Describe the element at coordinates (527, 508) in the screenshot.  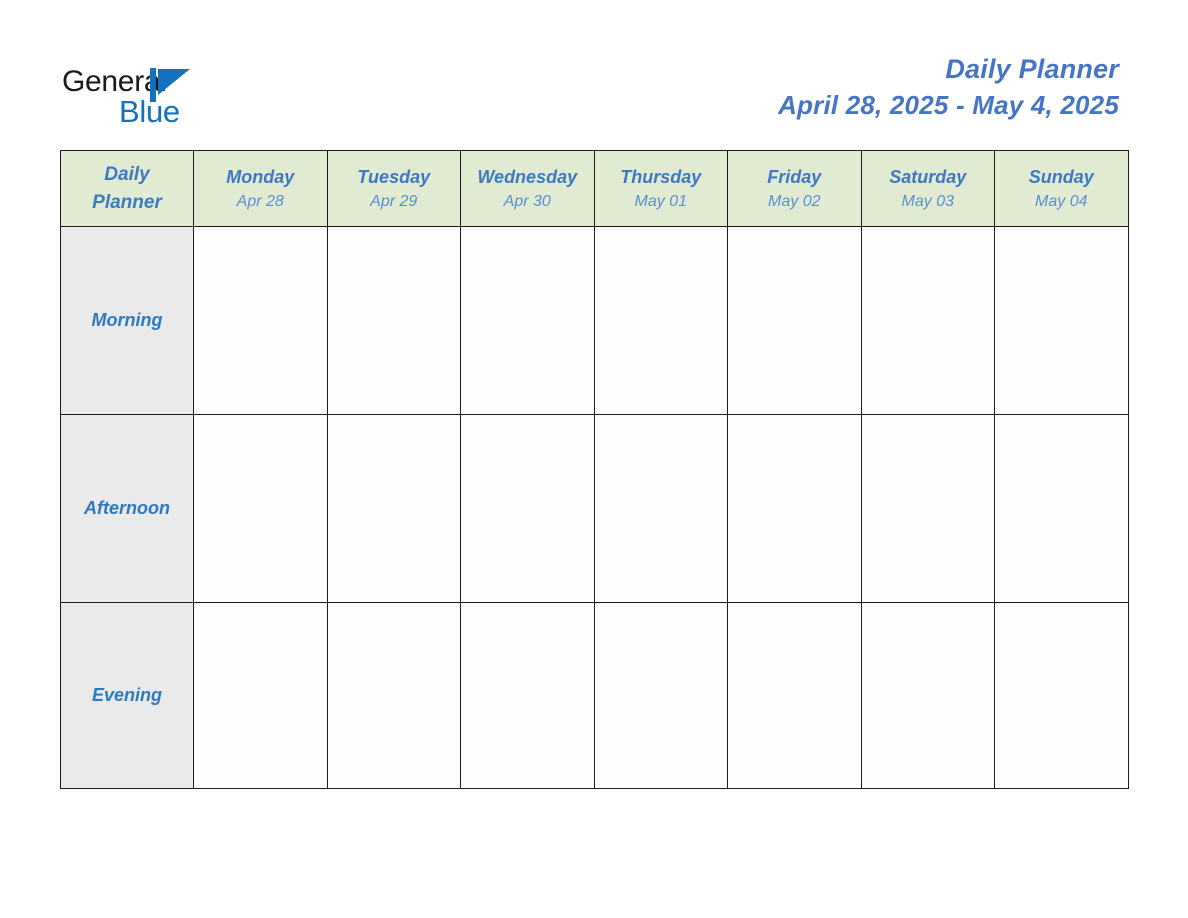
I see `cell-afternoon-wednesday` at that location.